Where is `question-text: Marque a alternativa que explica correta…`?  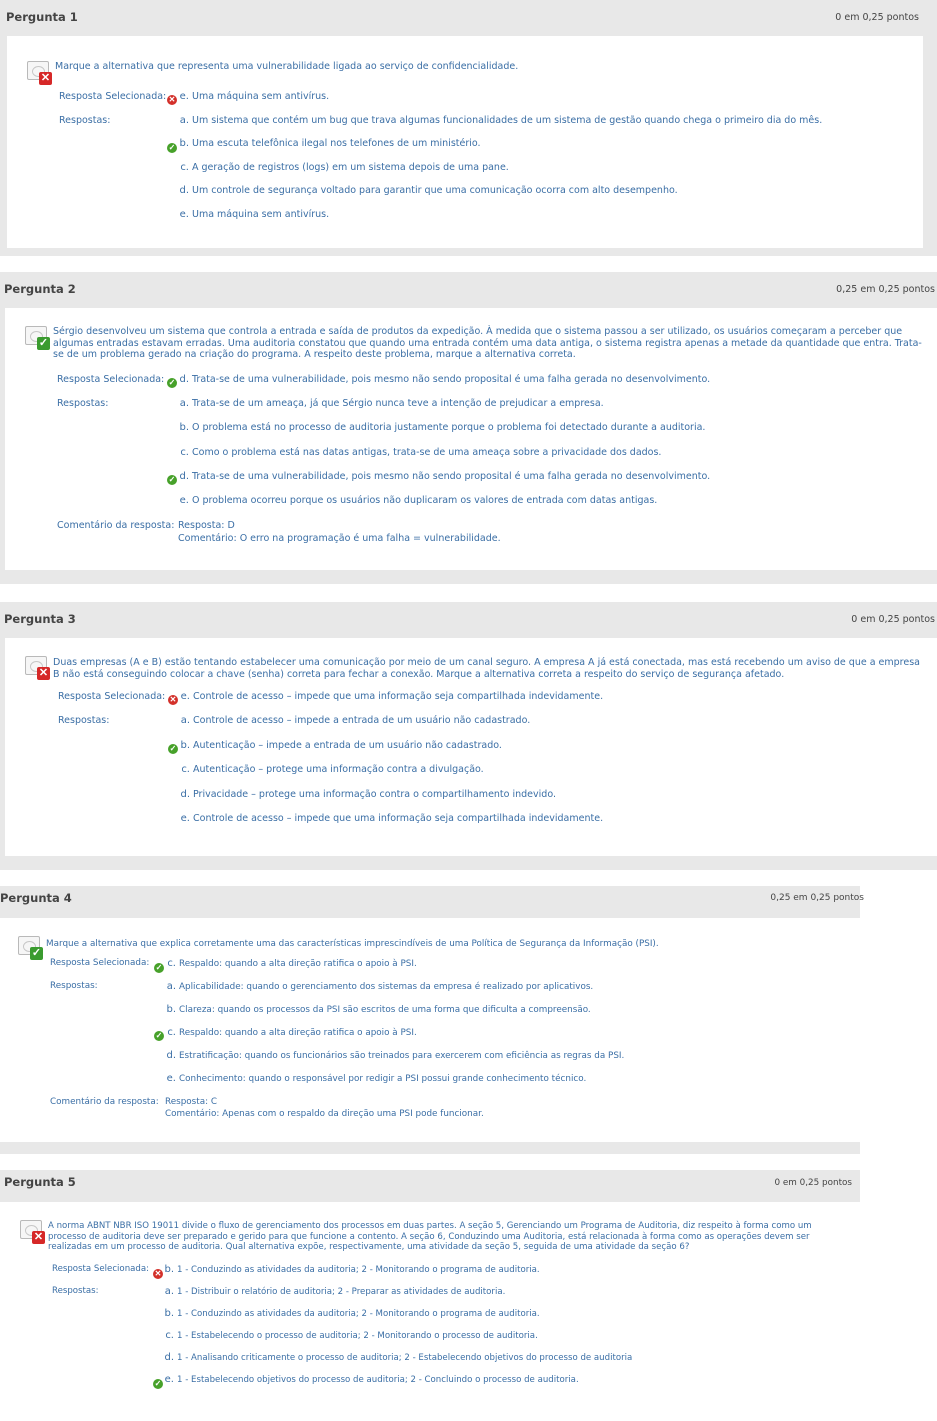 question-text: Marque a alternativa que explica correta… is located at coordinates (352, 944).